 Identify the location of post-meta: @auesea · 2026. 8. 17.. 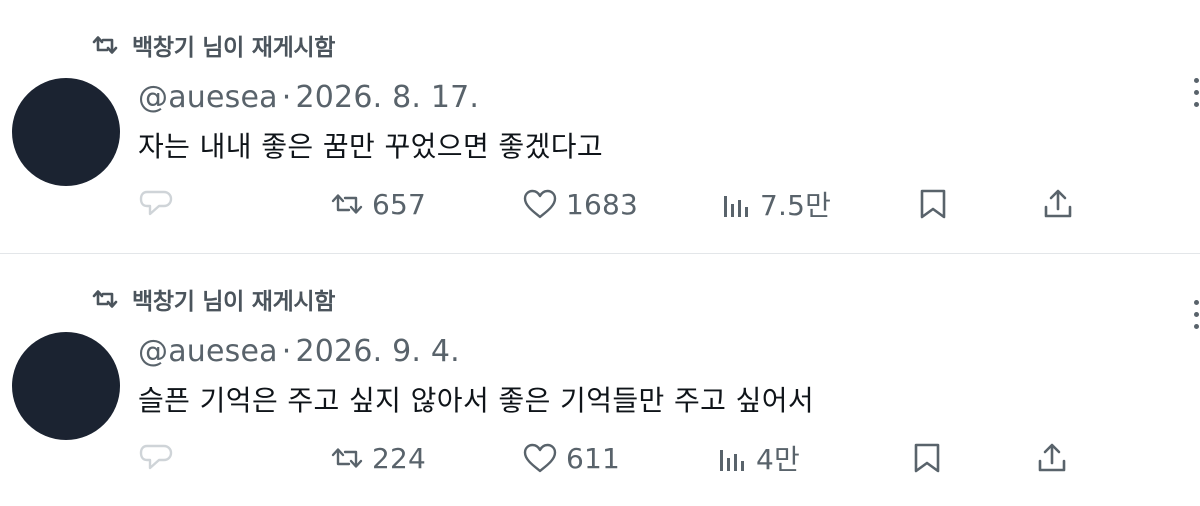
(308, 97).